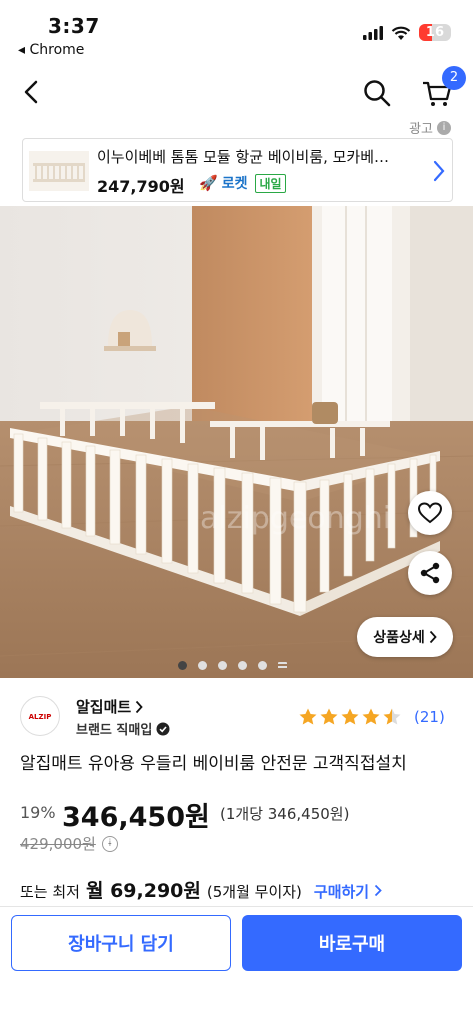  I want to click on battery-level: 16, so click(434, 32).